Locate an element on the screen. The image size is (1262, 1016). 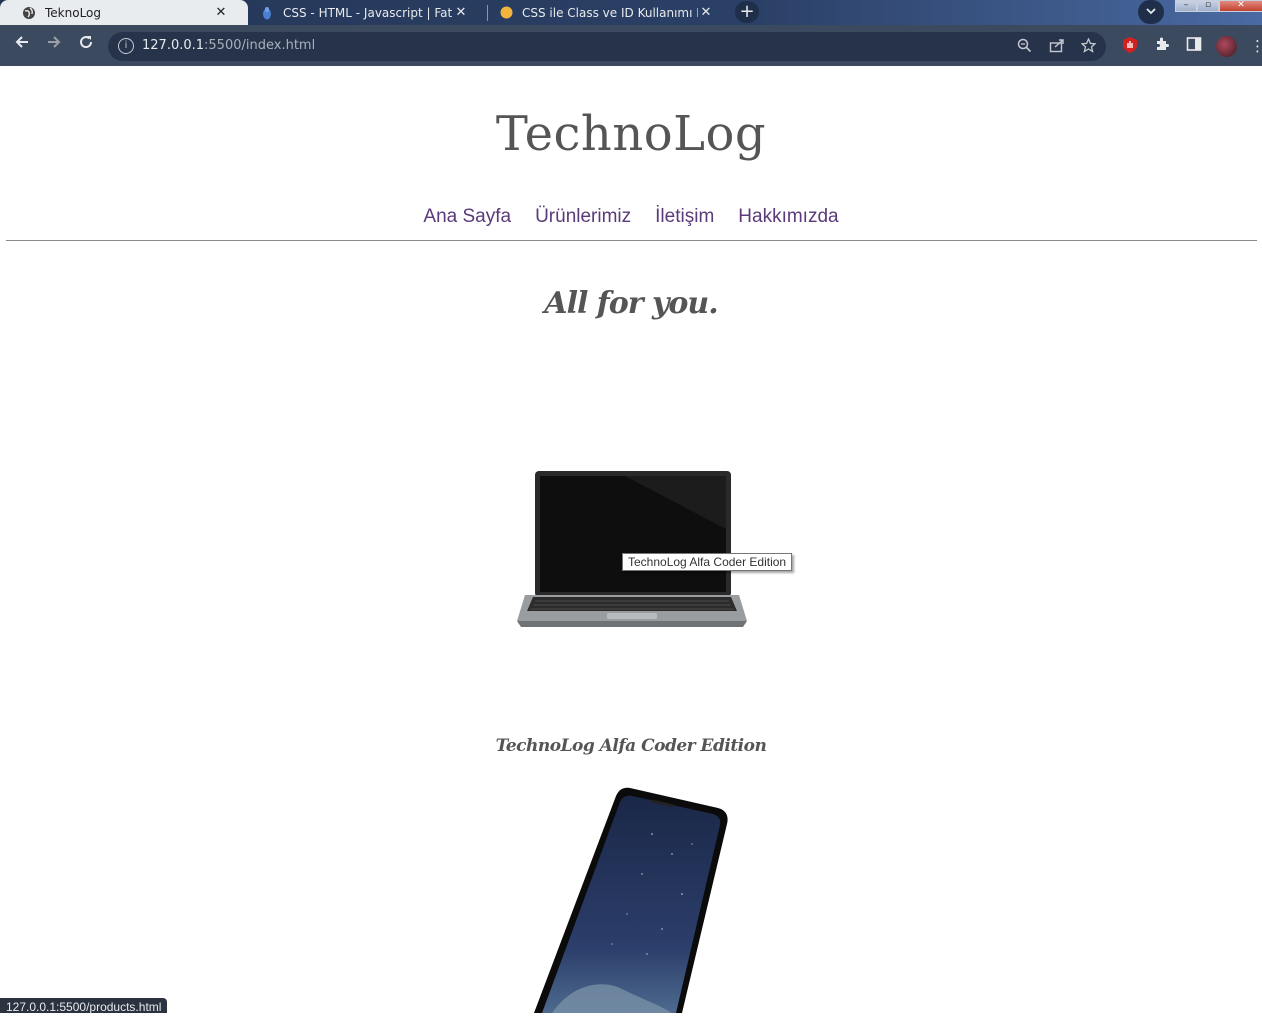
zoom-icon is located at coordinates (1024, 47).